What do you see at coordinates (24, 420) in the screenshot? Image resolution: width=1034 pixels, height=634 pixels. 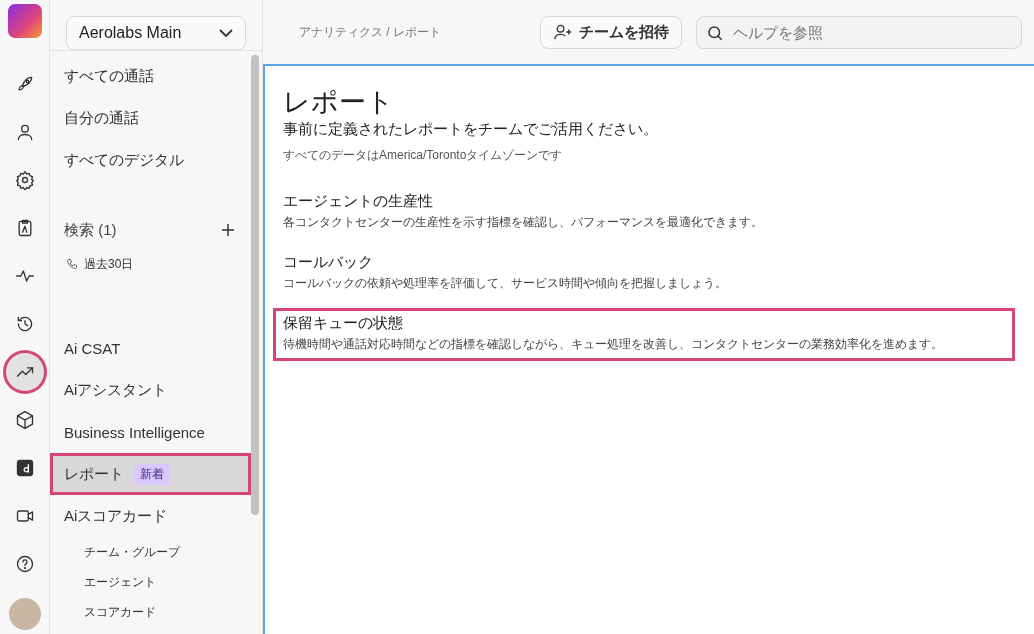 I see `cube-icon` at bounding box center [24, 420].